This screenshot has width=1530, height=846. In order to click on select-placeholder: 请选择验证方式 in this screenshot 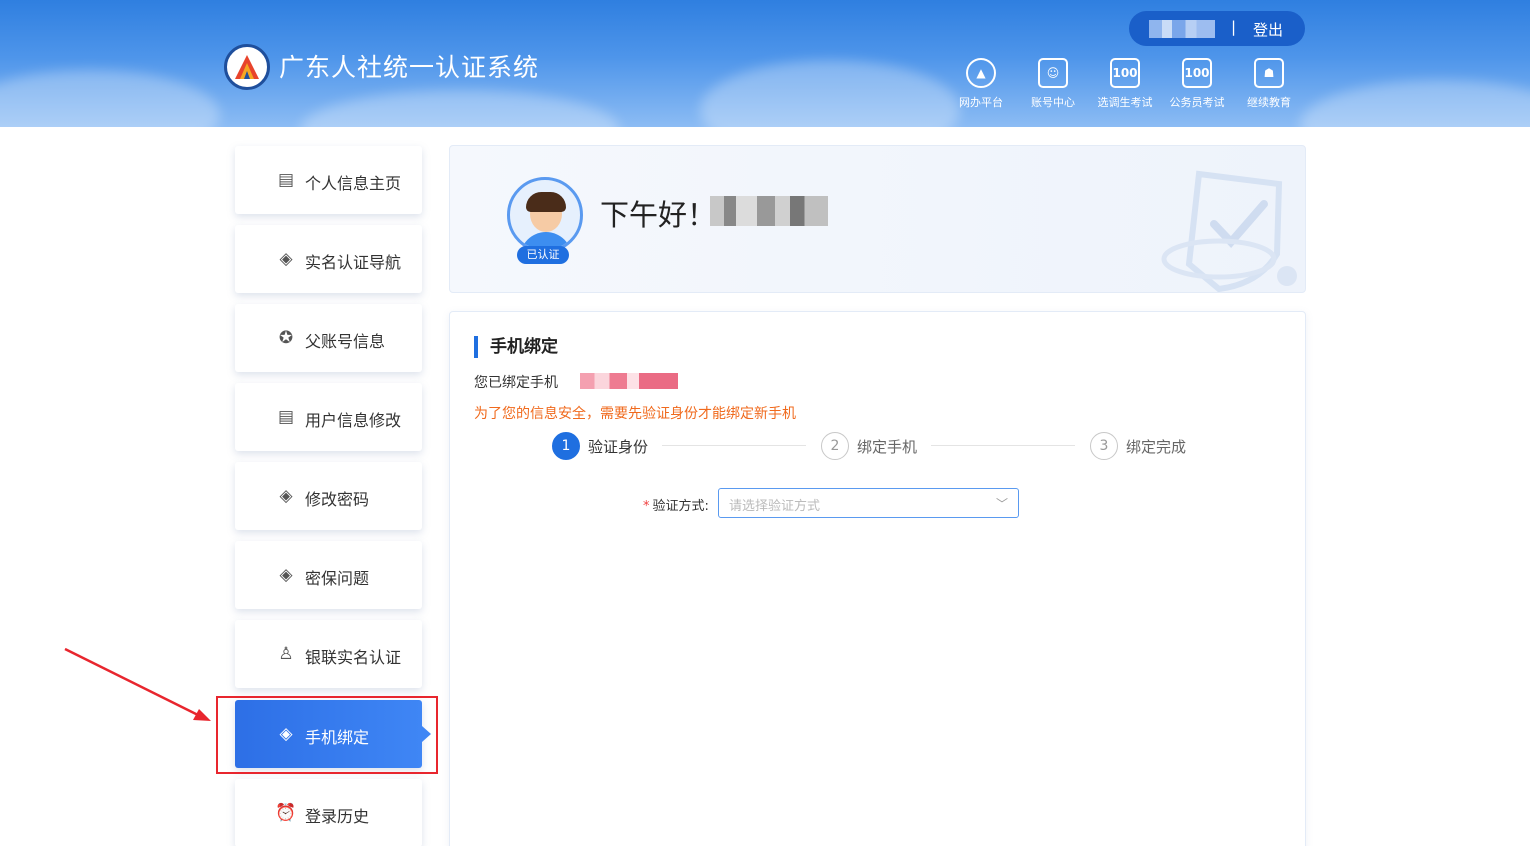, I will do `click(775, 506)`.